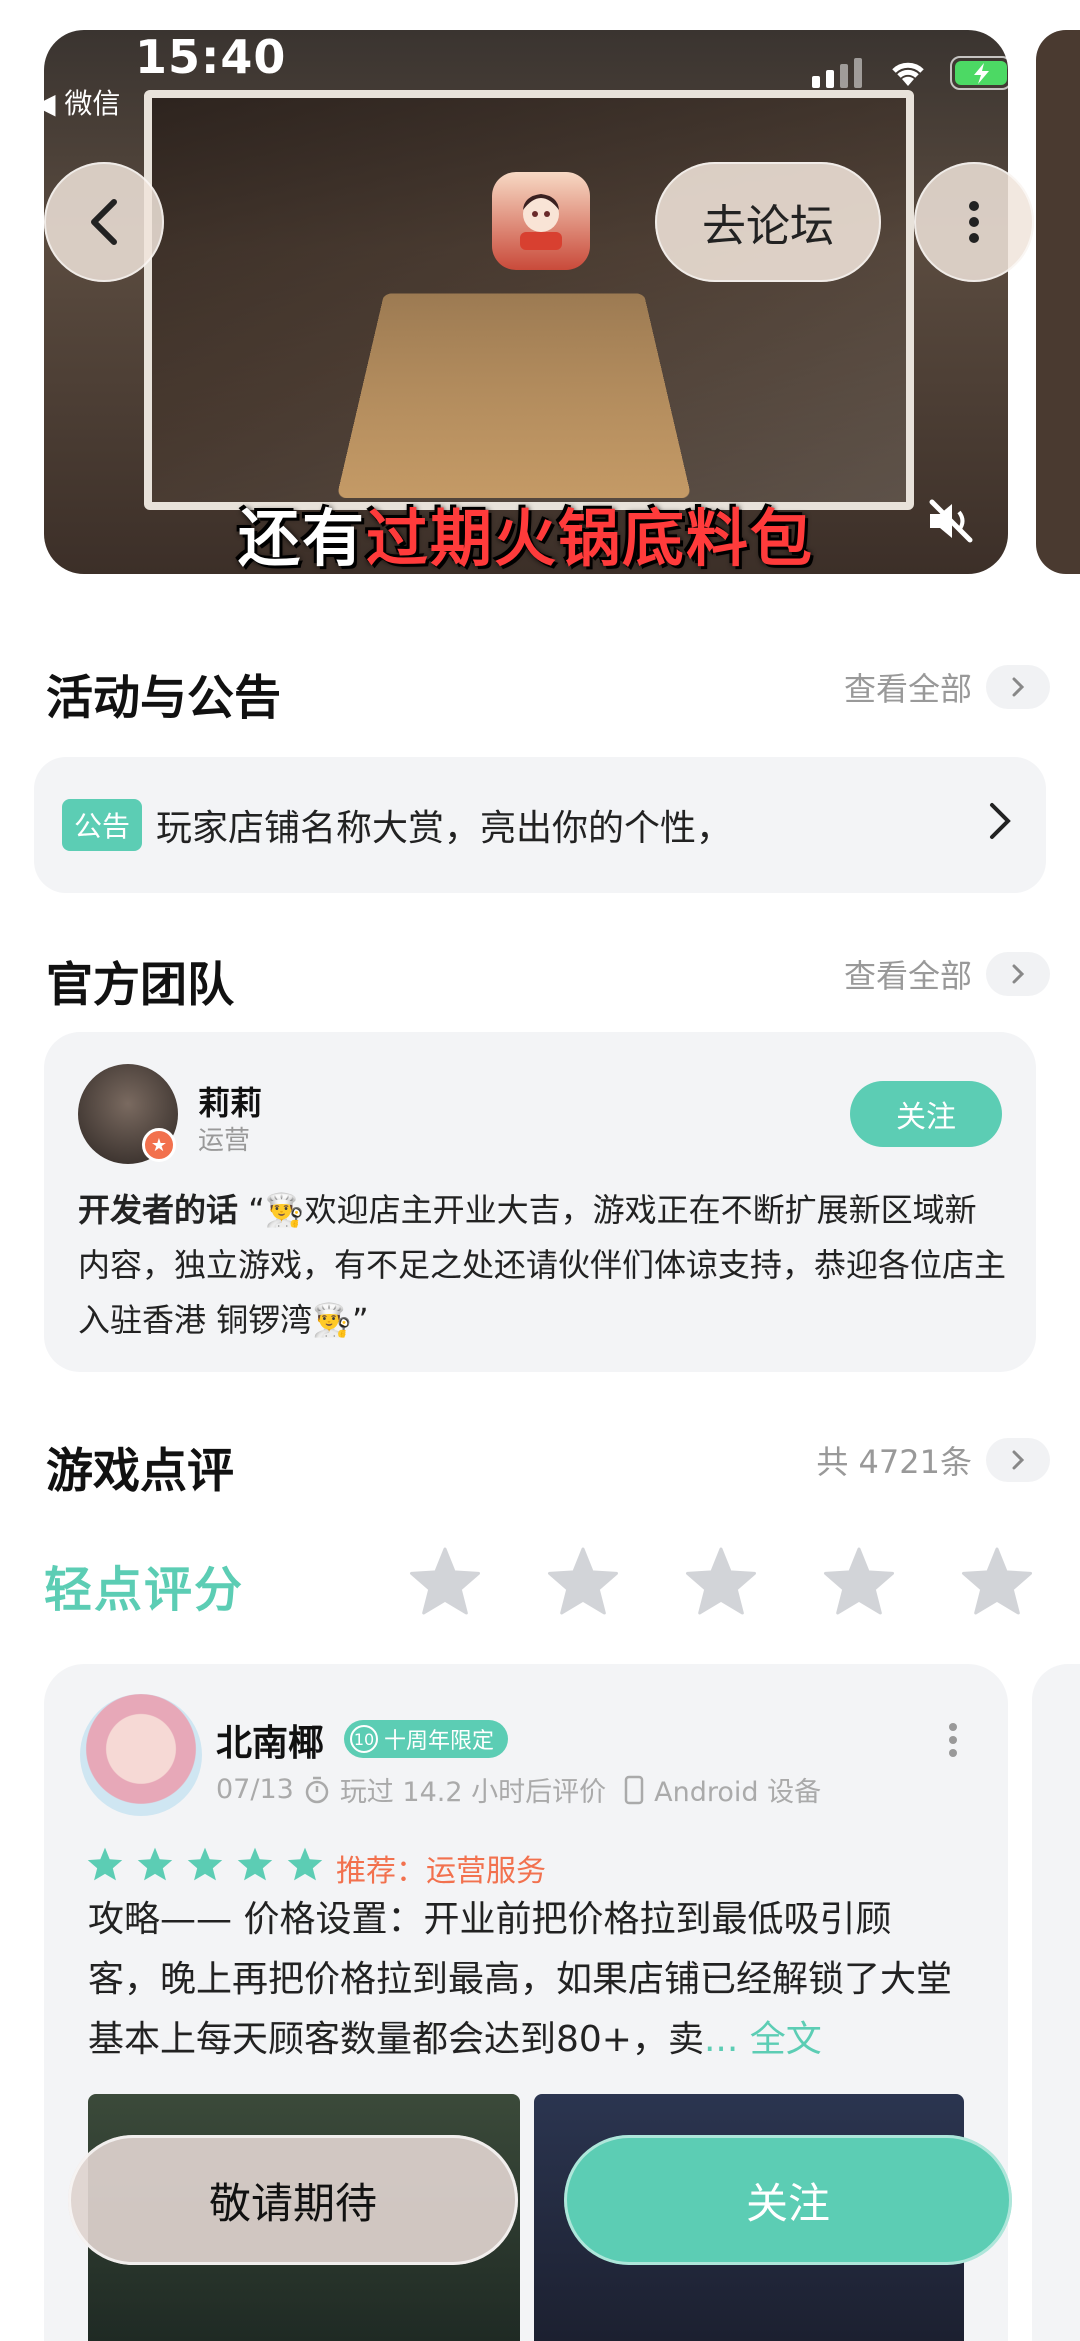 The width and height of the screenshot is (1080, 2341). What do you see at coordinates (140, 985) in the screenshot?
I see `section-title-team: 官方团队` at bounding box center [140, 985].